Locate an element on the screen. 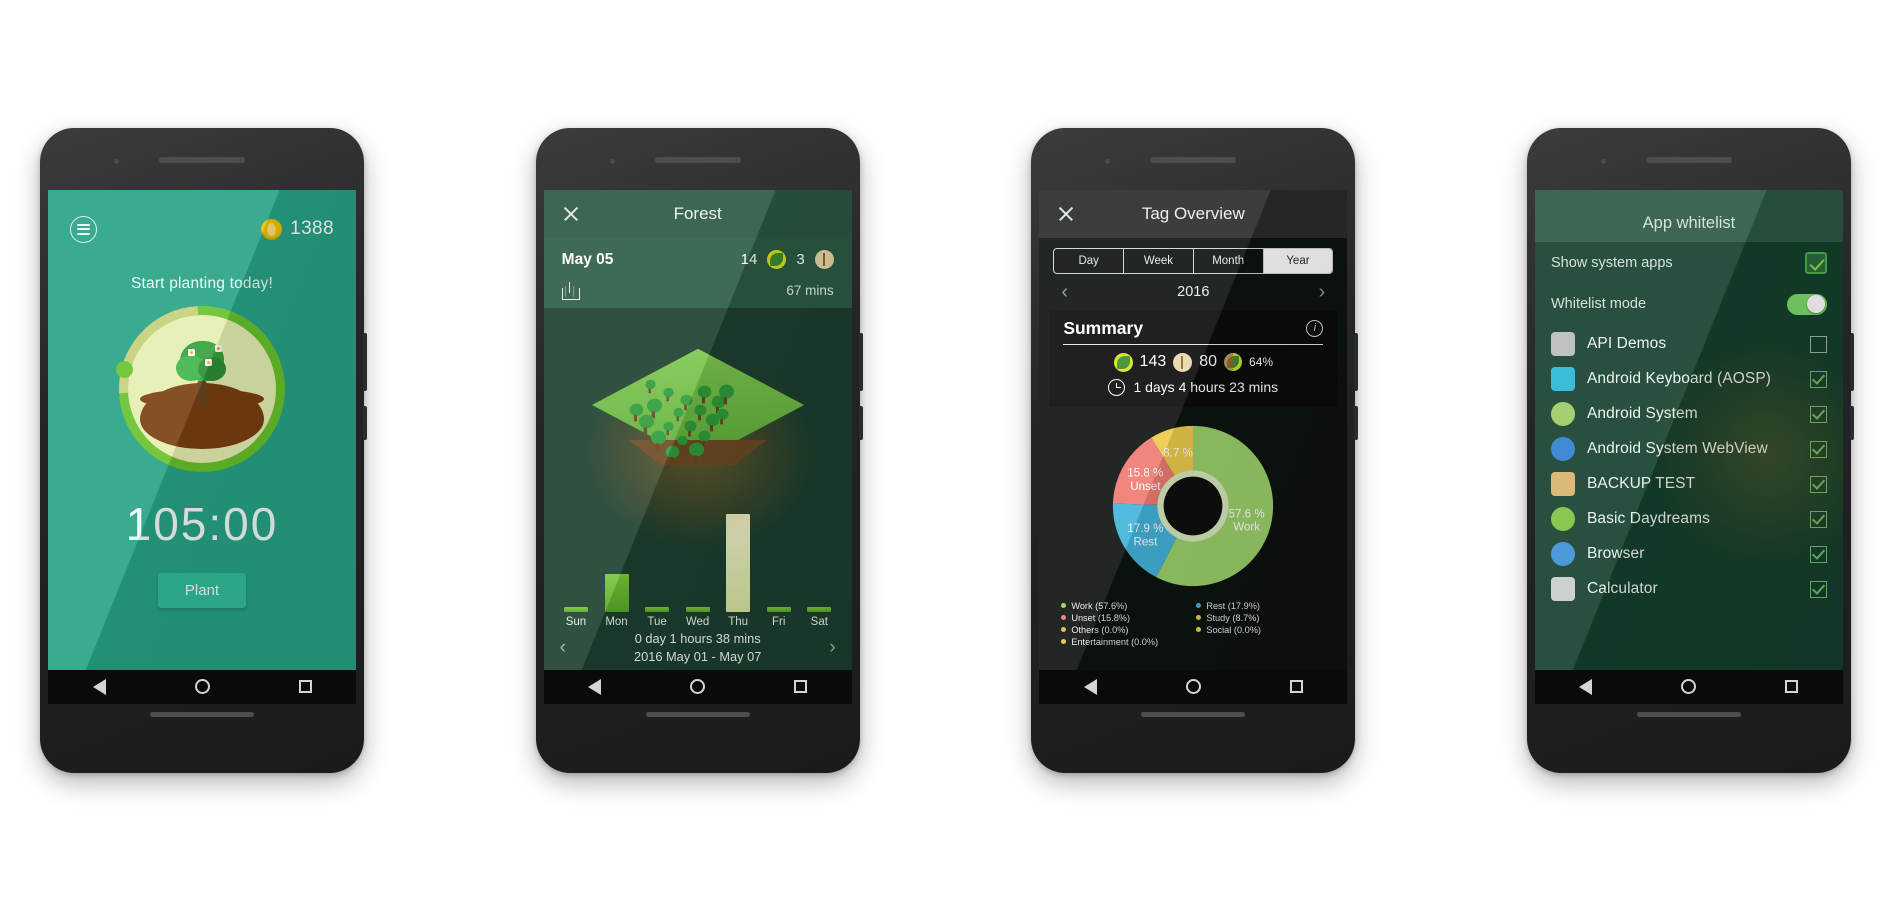 Image resolution: width=1891 pixels, height=900 pixels. phone-bezel-bottom is located at coordinates (202, 707).